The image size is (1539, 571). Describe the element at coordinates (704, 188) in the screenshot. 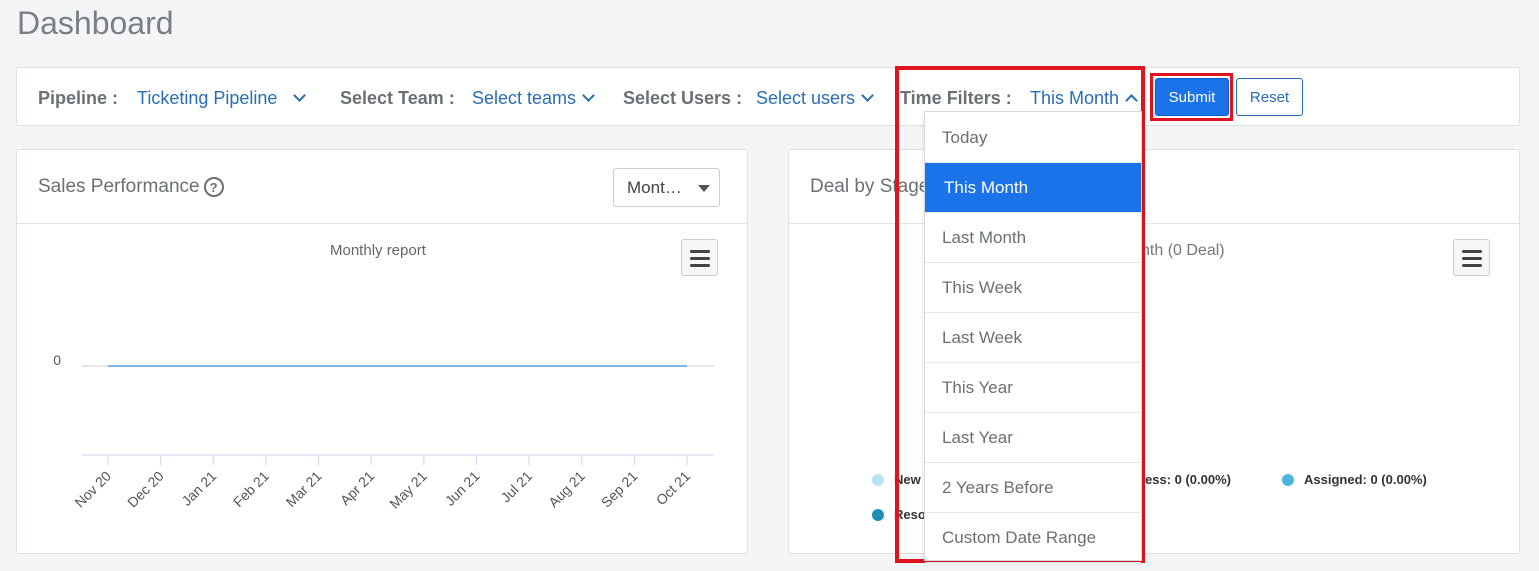

I see `caret-down-icon` at that location.